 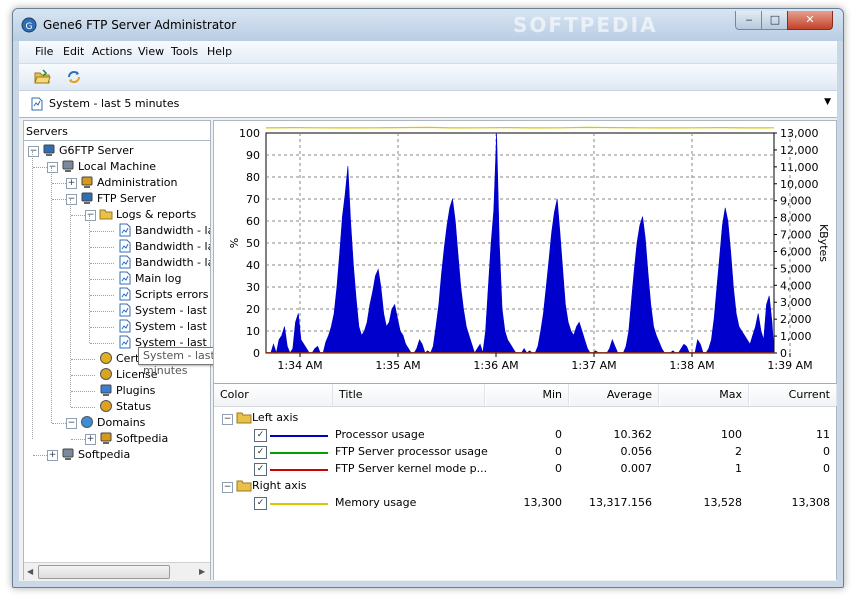 I want to click on scroll-right-icon: ▶, so click(x=202, y=571).